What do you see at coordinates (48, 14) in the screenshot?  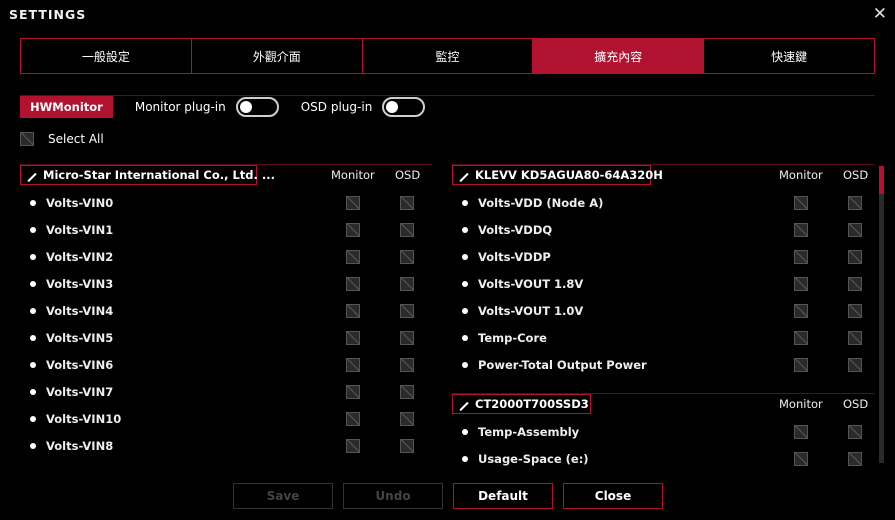 I see `window-title: SETTINGS` at bounding box center [48, 14].